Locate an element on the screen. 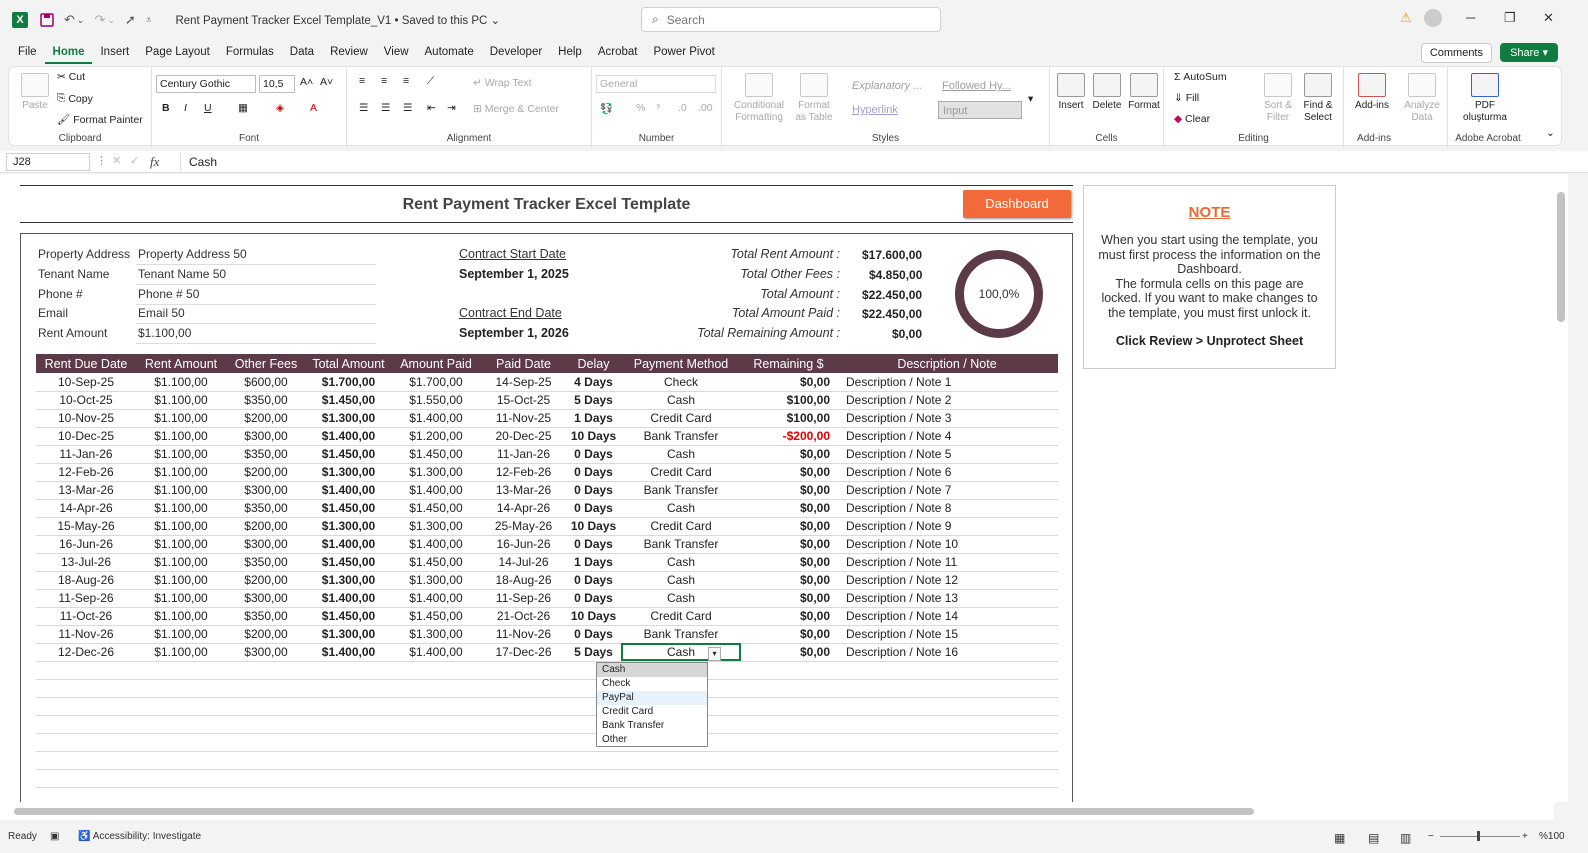  cell-rent-due-date: 13-Mar-26 is located at coordinates (86, 490).